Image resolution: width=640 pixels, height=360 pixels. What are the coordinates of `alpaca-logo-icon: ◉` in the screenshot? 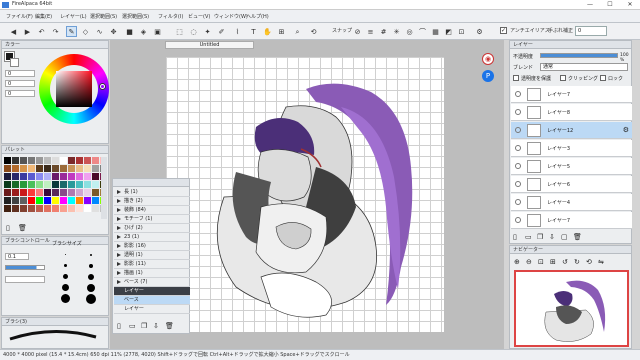 It's located at (488, 59).